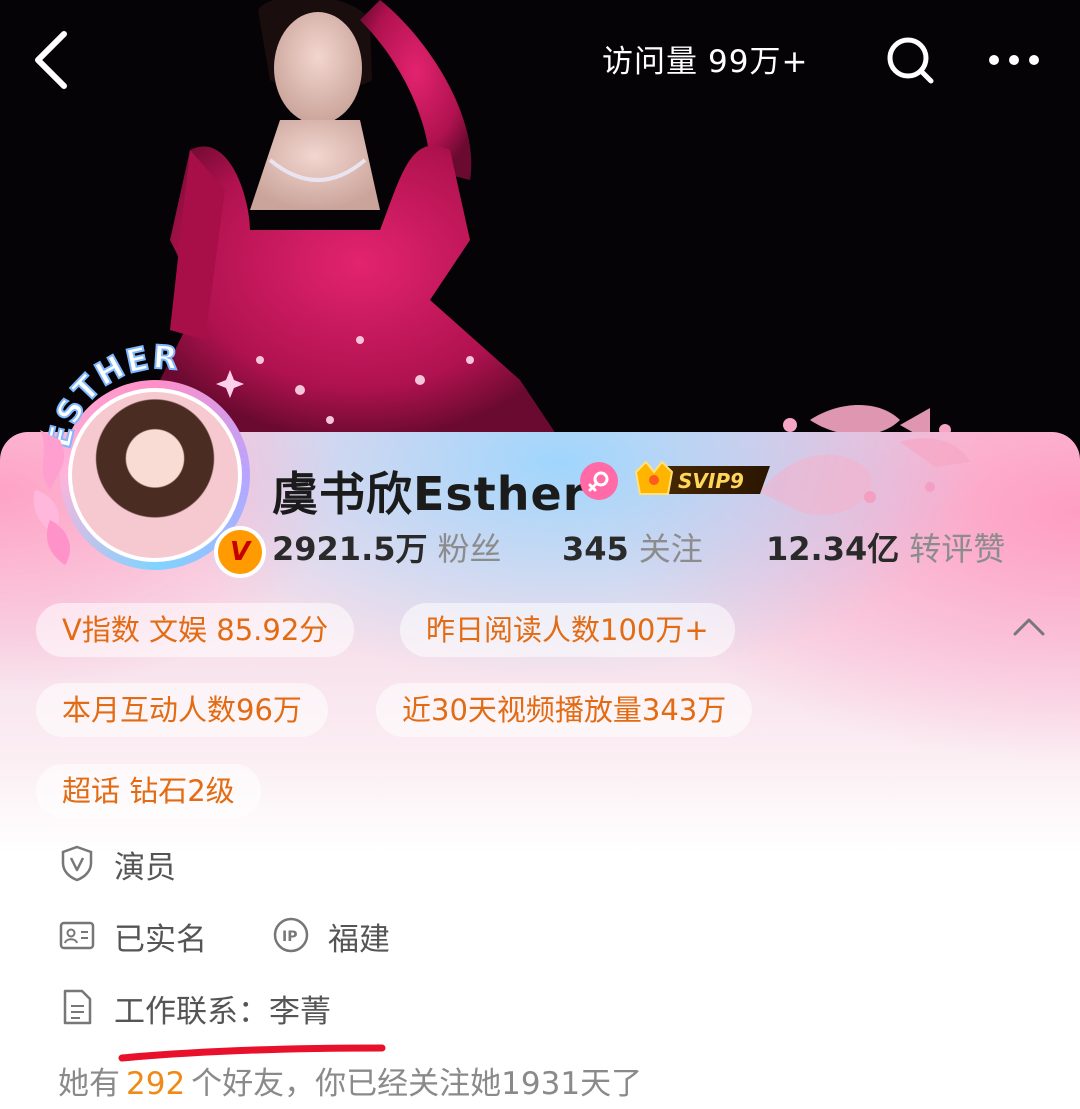  I want to click on occupation-text: 演员, so click(145, 868).